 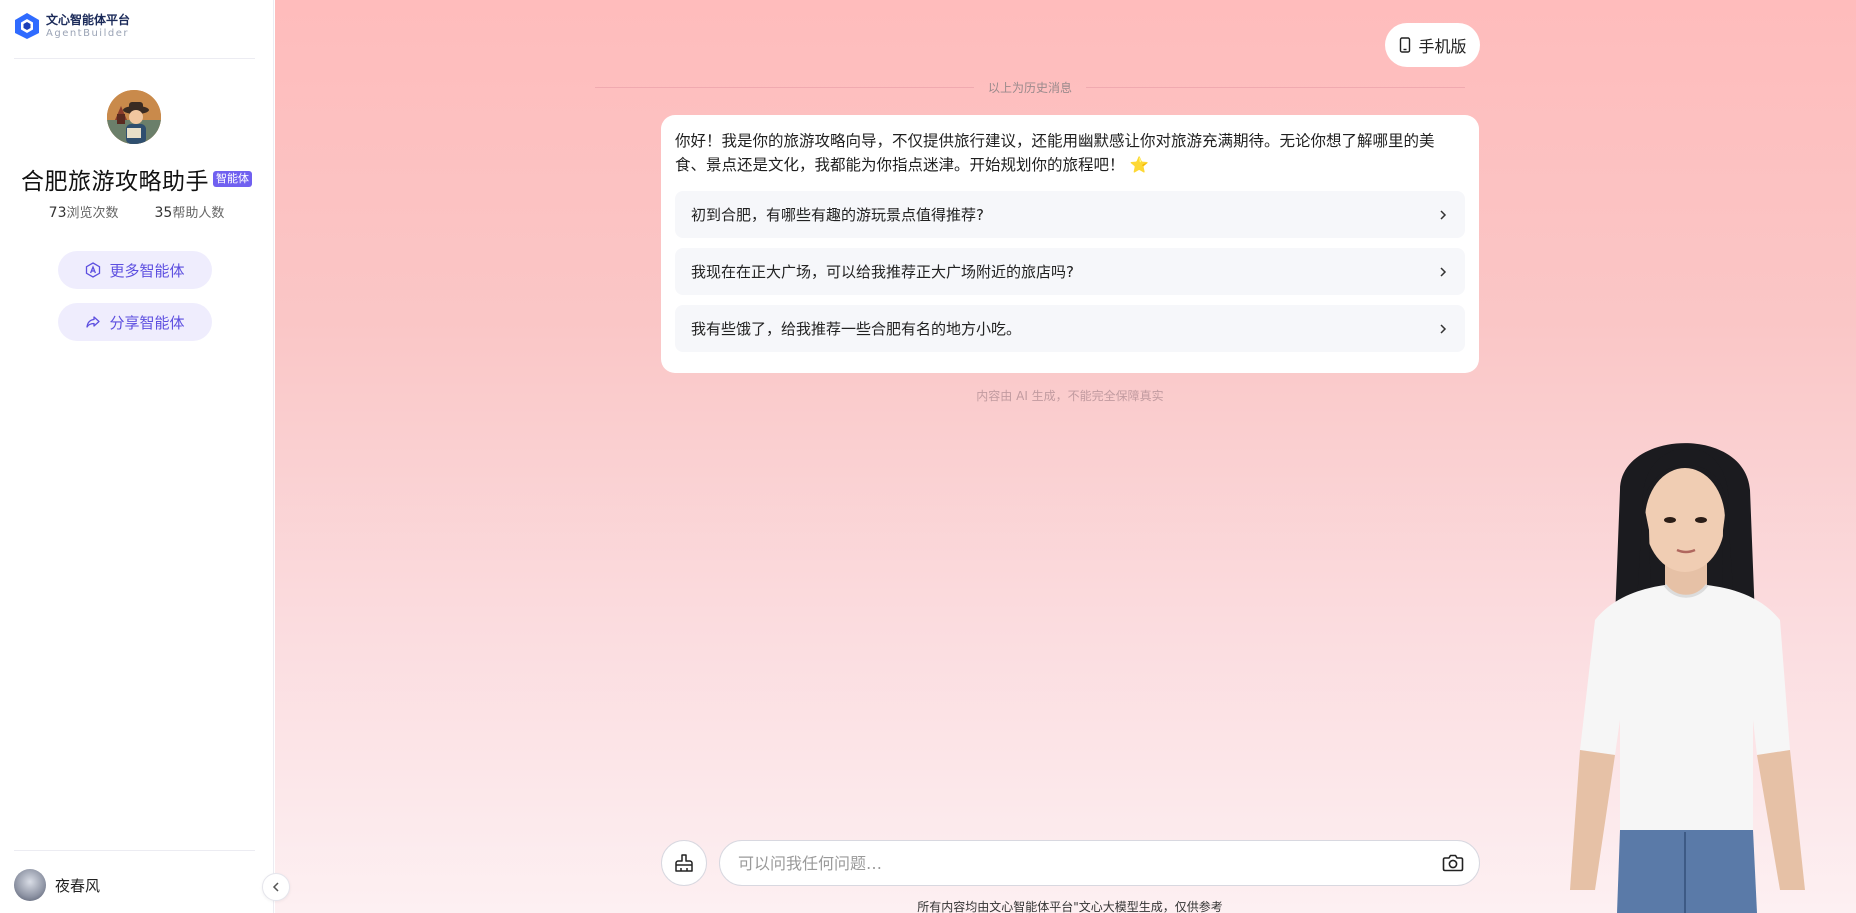 I want to click on suggestion-item: 初到合肥，有哪些有趣的游玩景点值得推荐?, so click(x=1070, y=214).